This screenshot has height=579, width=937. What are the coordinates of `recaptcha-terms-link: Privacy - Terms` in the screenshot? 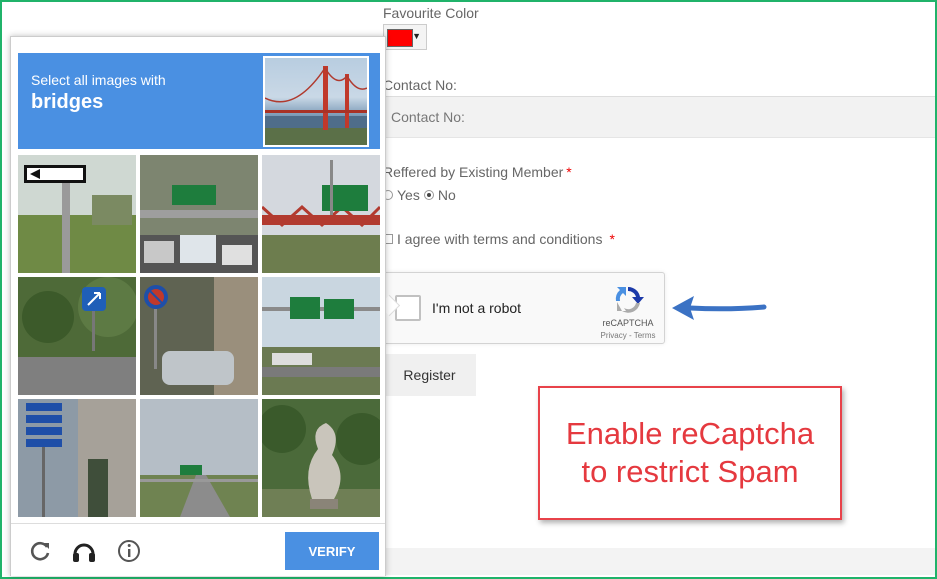 It's located at (628, 335).